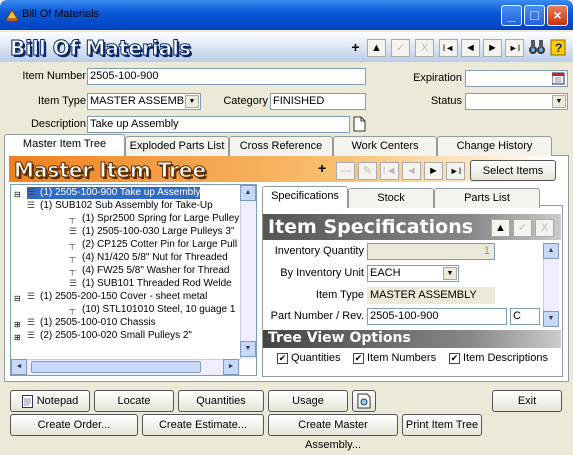 Image resolution: width=573 pixels, height=455 pixels. Describe the element at coordinates (355, 48) in the screenshot. I see `add-button: +` at that location.